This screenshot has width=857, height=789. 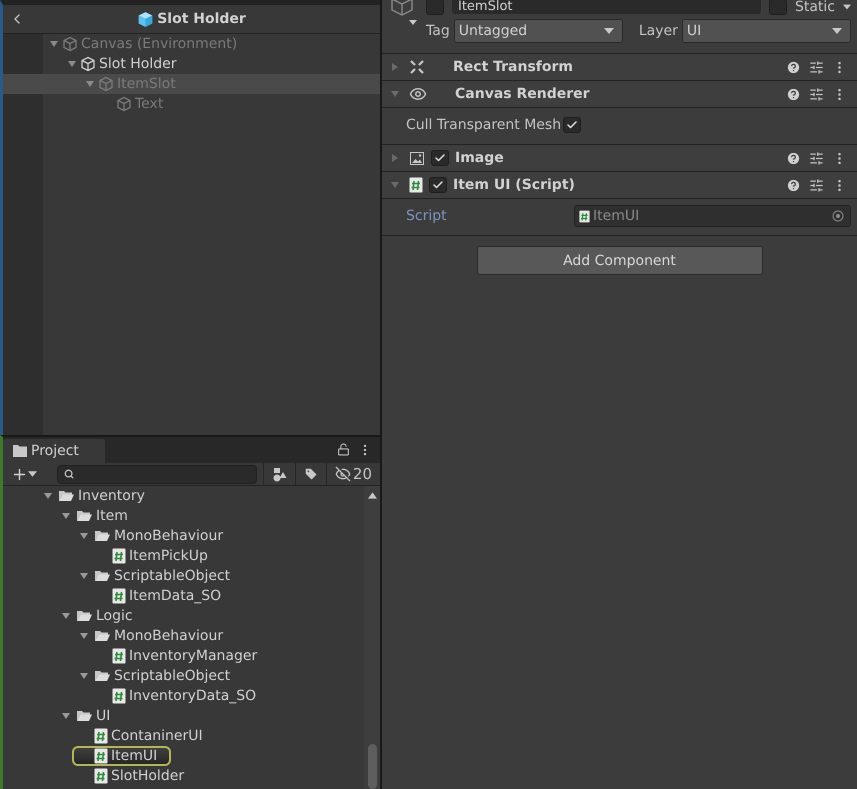 I want to click on add-component-button: Add Component, so click(x=619, y=260).